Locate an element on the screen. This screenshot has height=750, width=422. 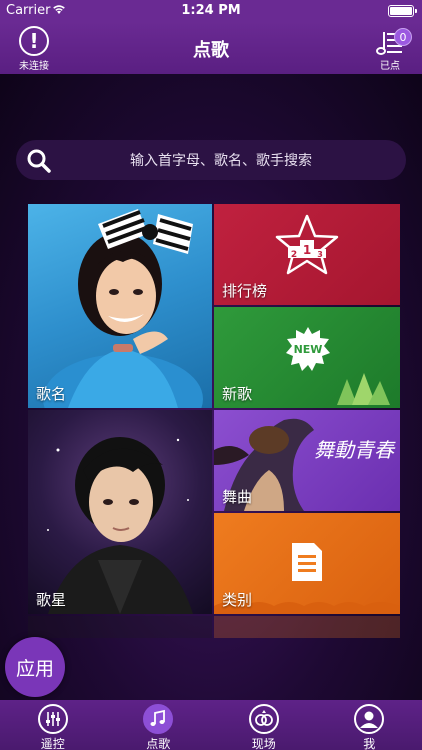
person-icon is located at coordinates (369, 719).